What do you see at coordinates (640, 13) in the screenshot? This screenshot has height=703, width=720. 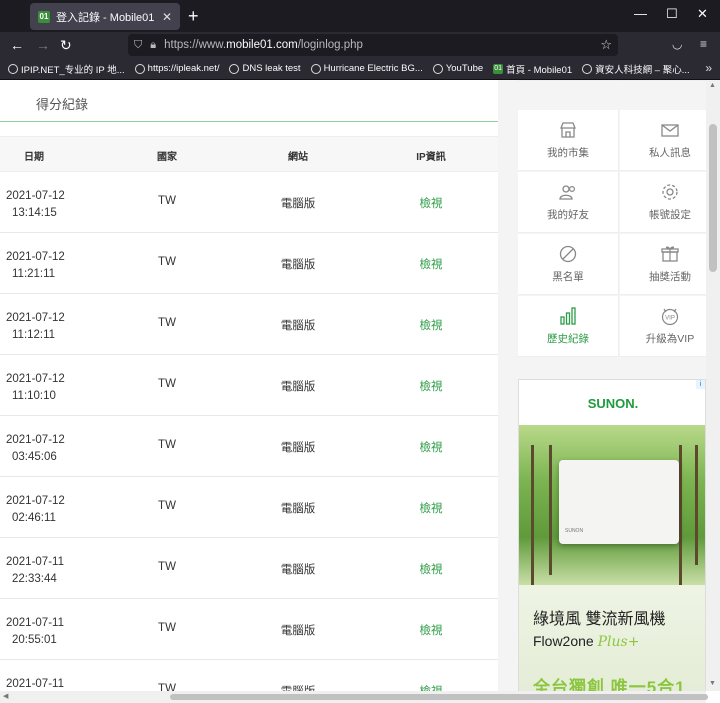 I see `minimize-window-icon: —` at bounding box center [640, 13].